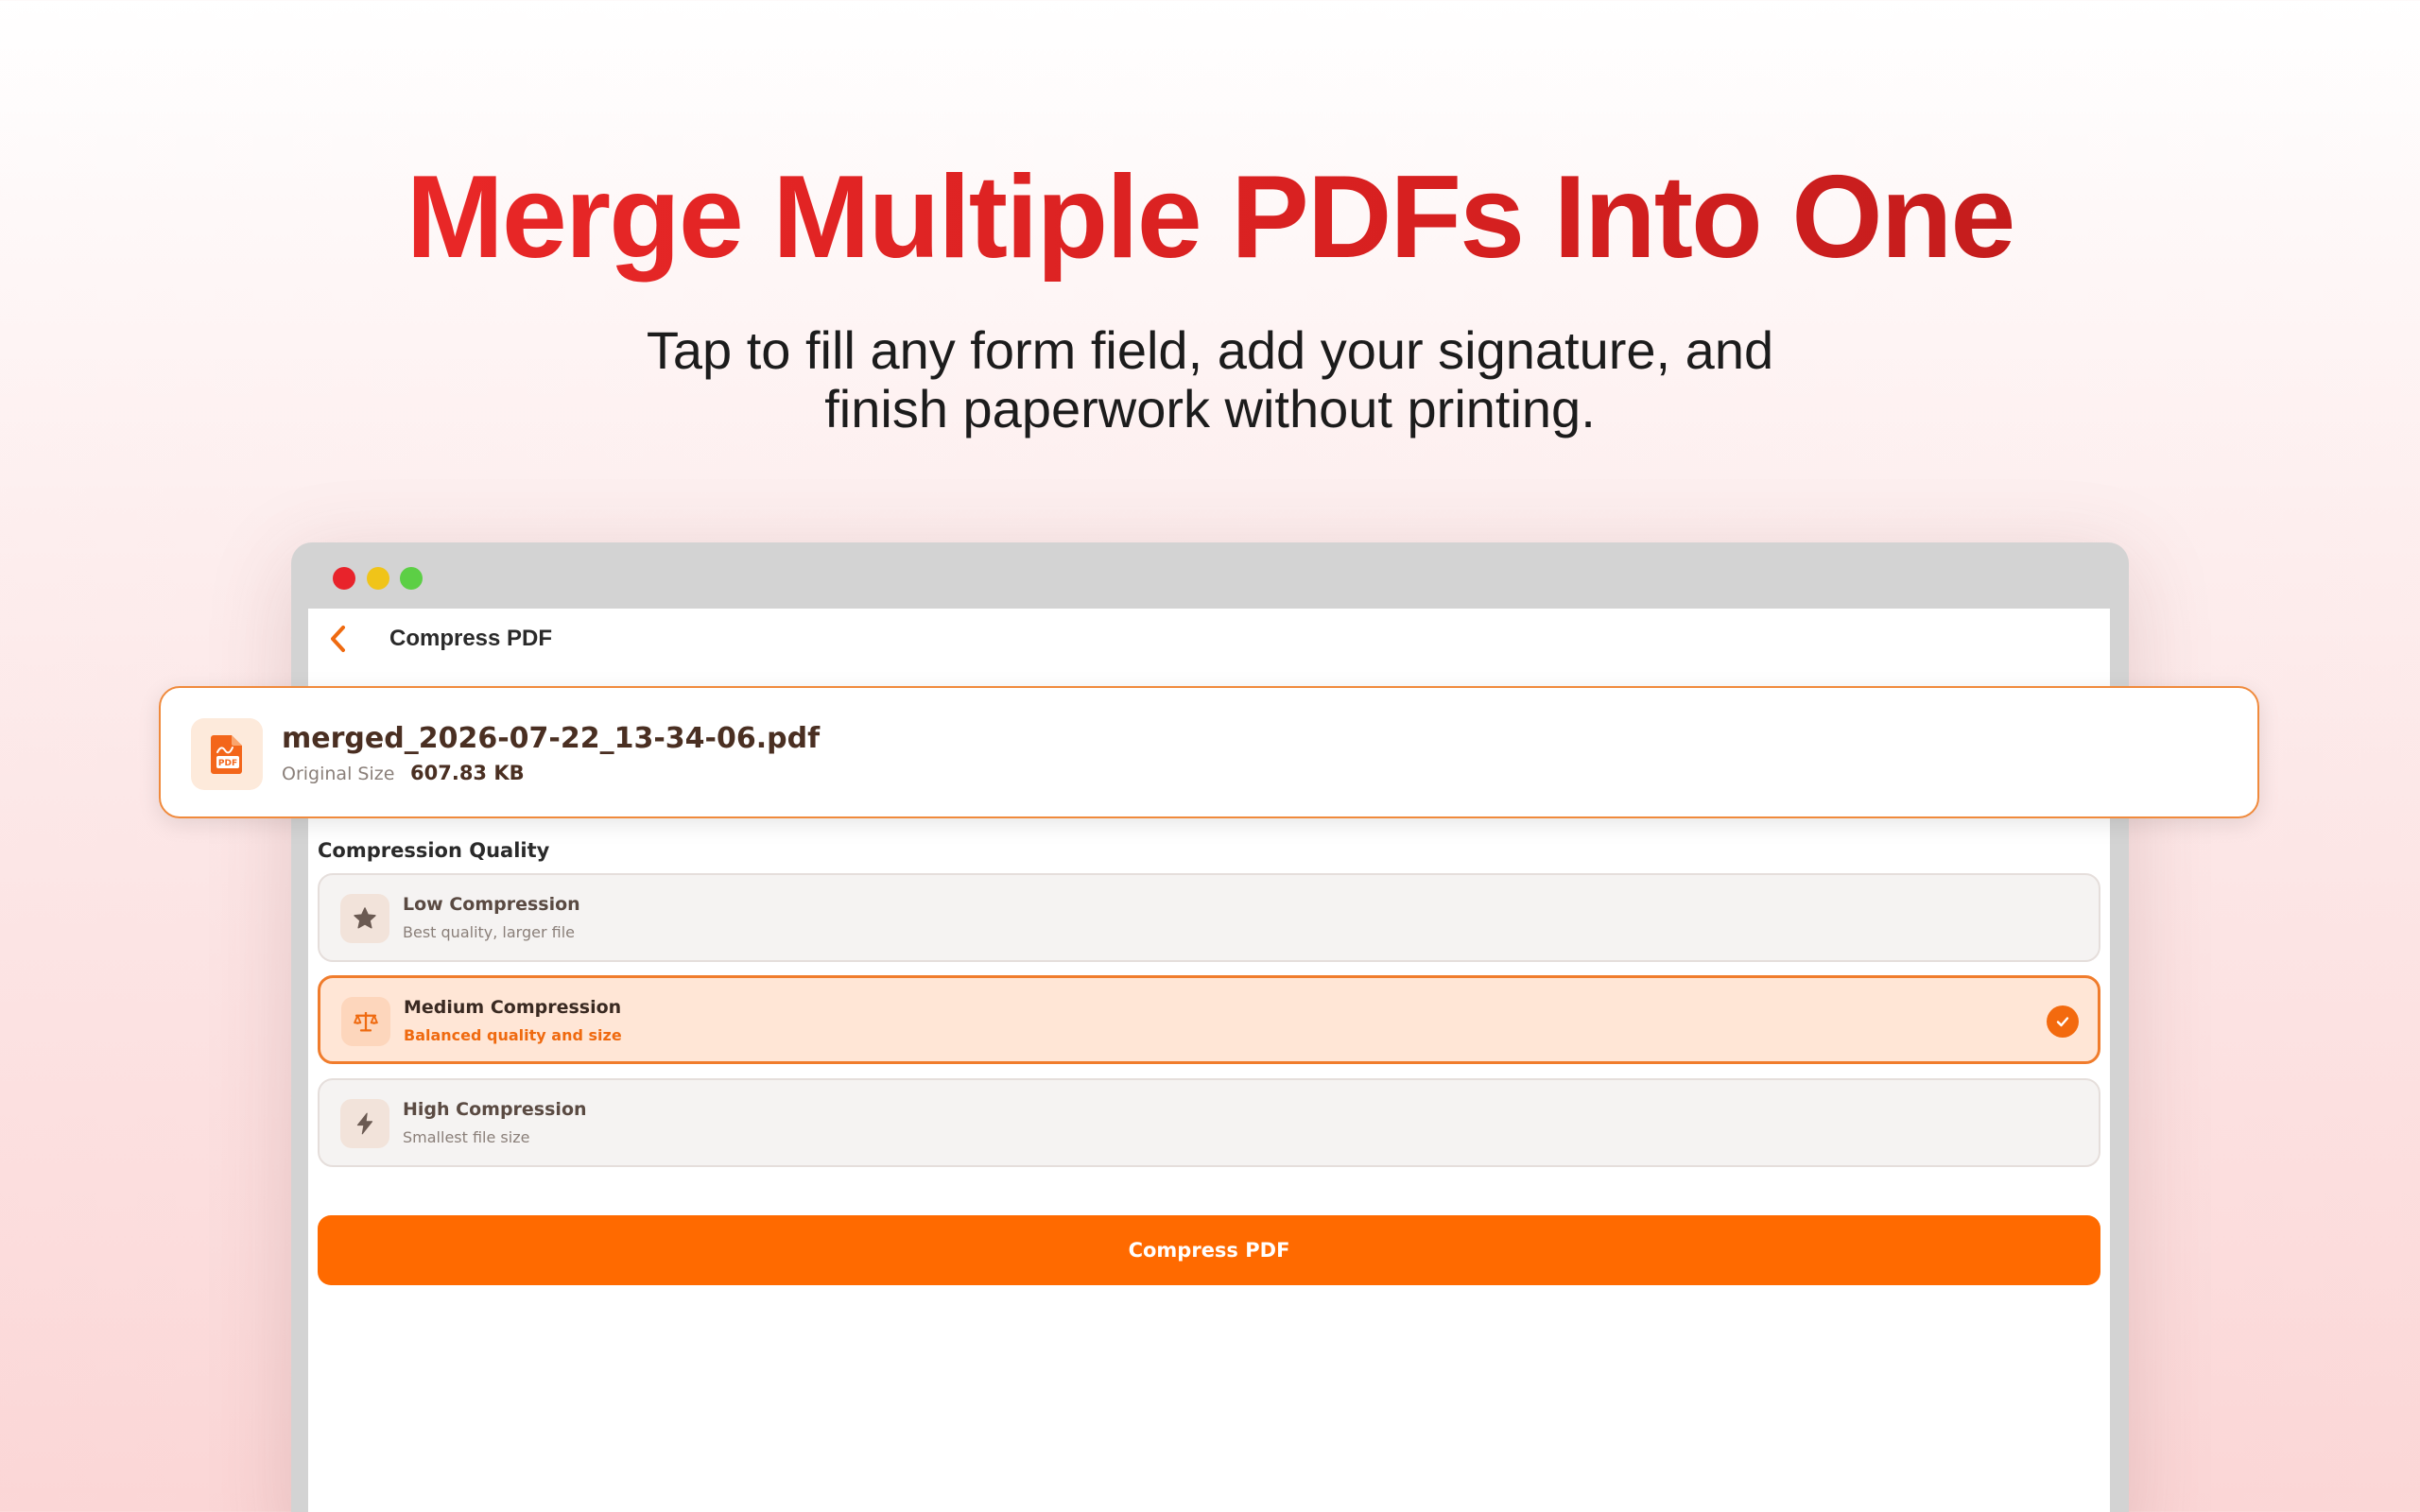  What do you see at coordinates (434, 850) in the screenshot?
I see `compression-quality-label: Compression Quality` at bounding box center [434, 850].